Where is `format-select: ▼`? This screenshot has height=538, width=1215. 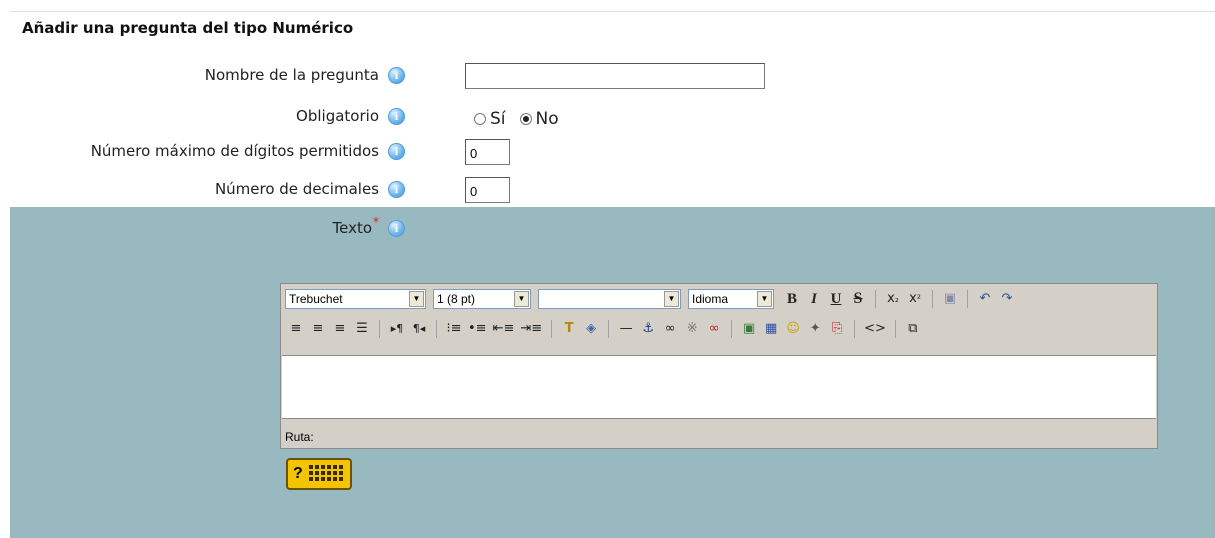
format-select: ▼ is located at coordinates (609, 299).